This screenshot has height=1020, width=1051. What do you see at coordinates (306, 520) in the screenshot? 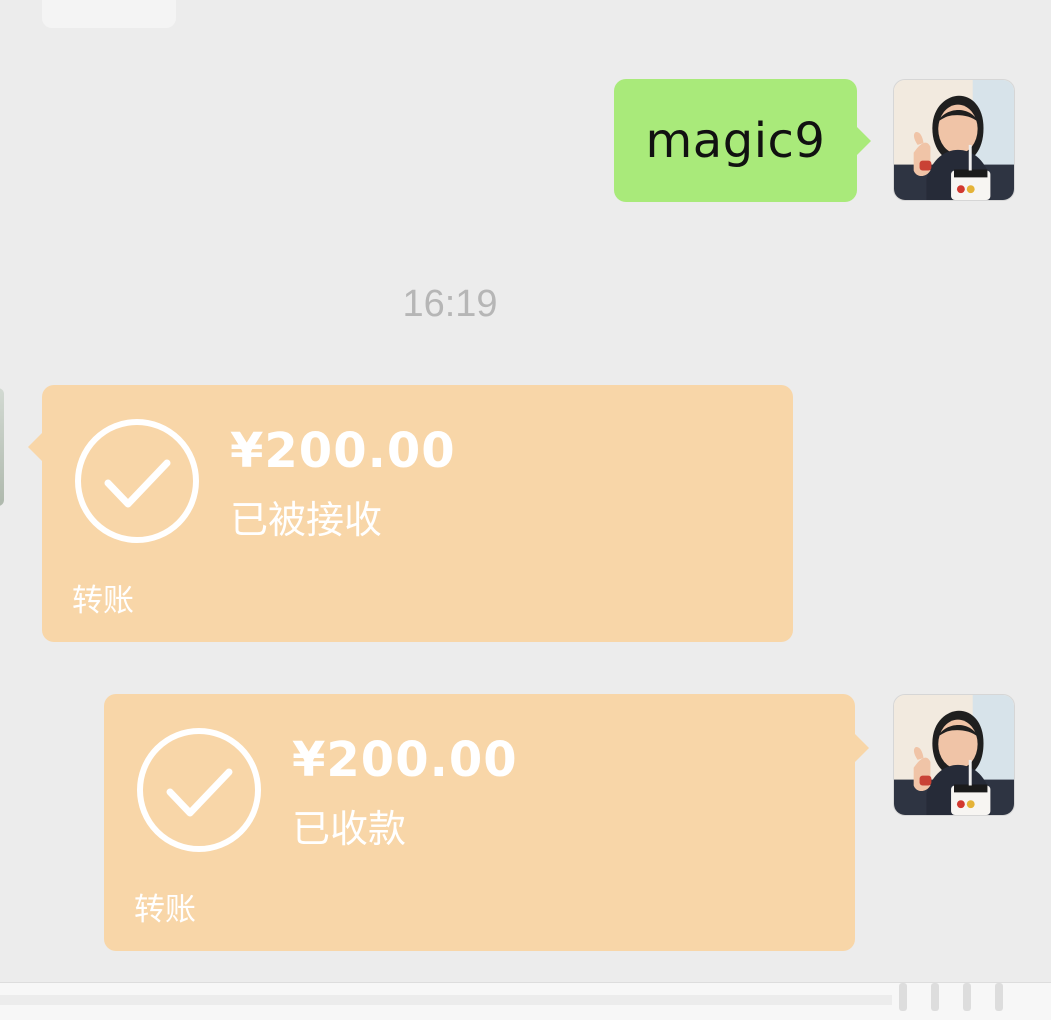
I see `transfer-status: 已被接收` at bounding box center [306, 520].